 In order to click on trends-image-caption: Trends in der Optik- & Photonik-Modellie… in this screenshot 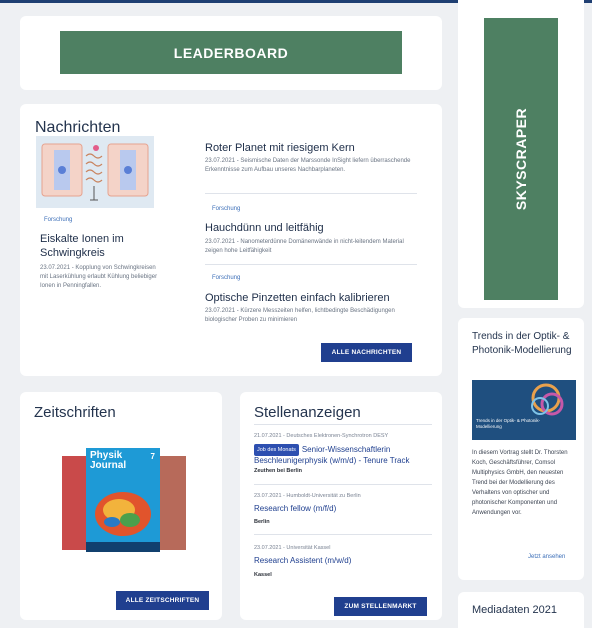, I will do `click(508, 423)`.